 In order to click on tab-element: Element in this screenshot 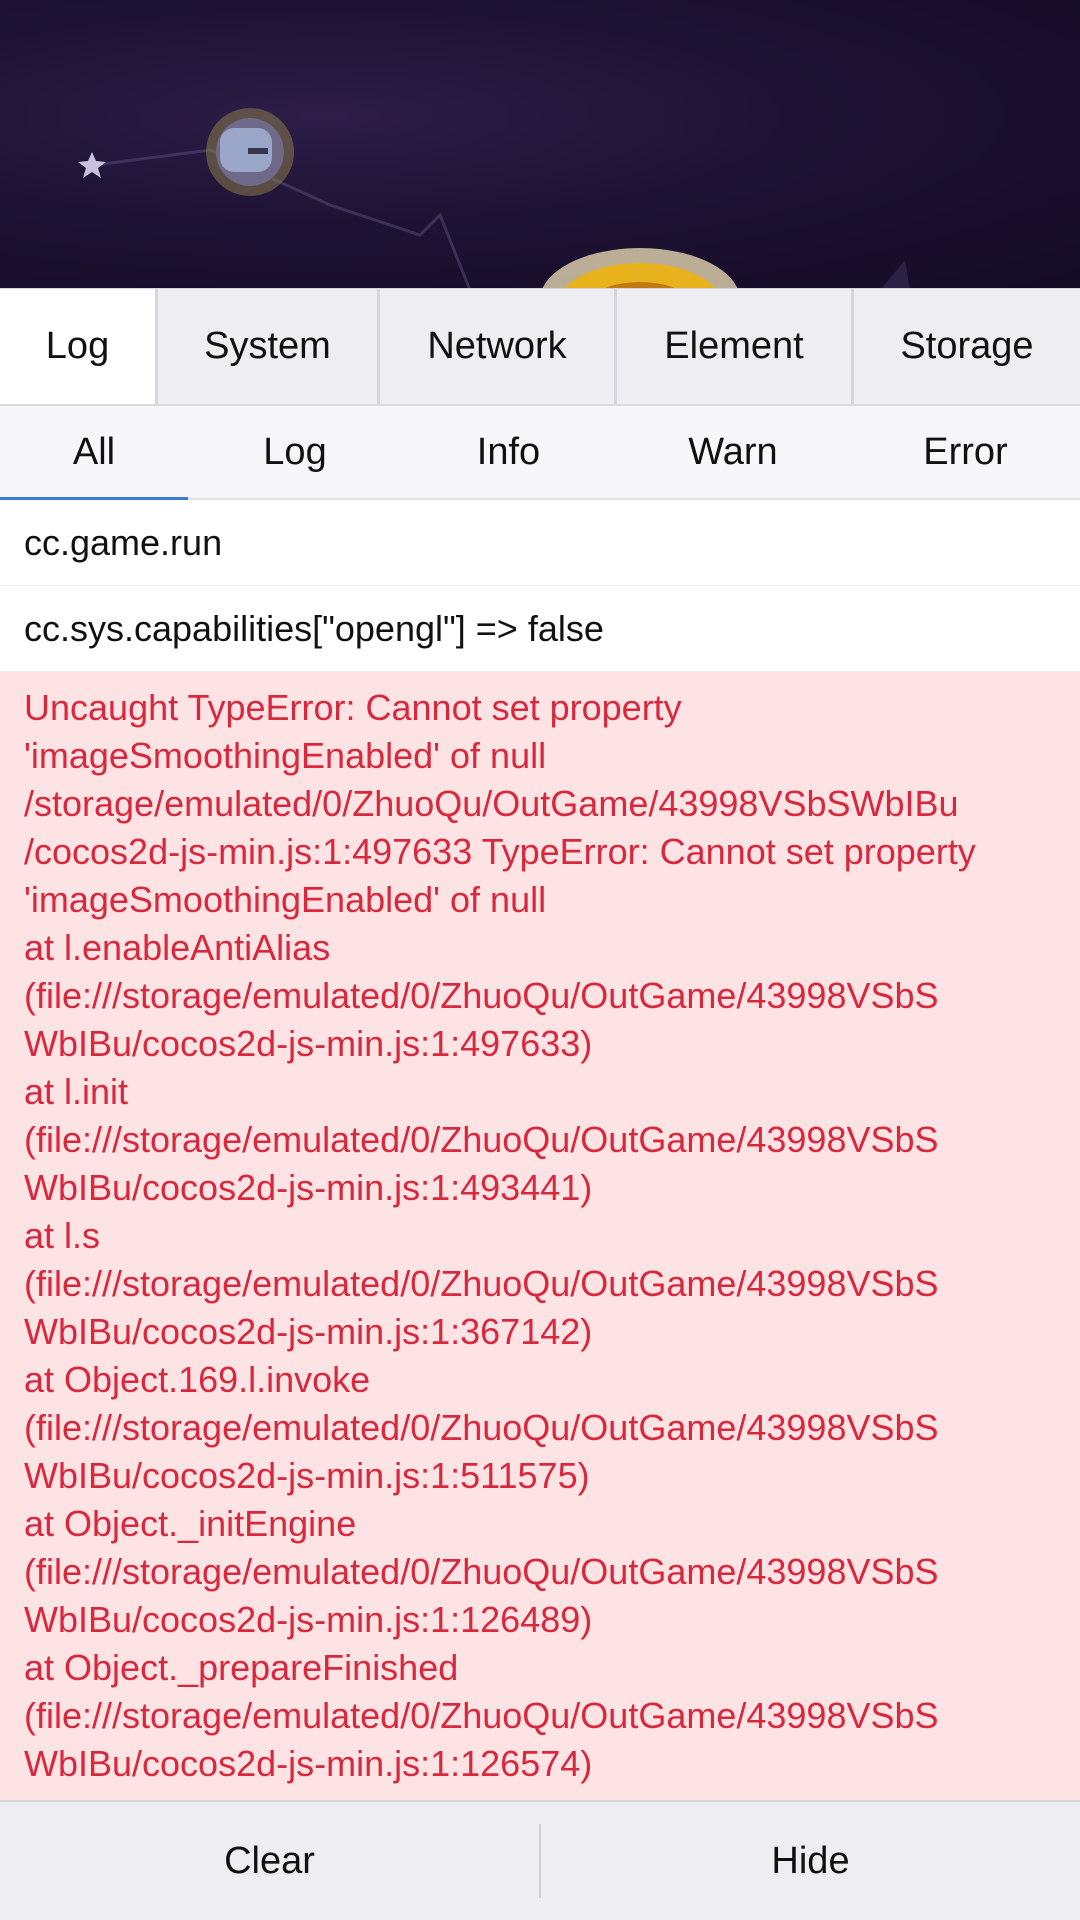, I will do `click(735, 346)`.